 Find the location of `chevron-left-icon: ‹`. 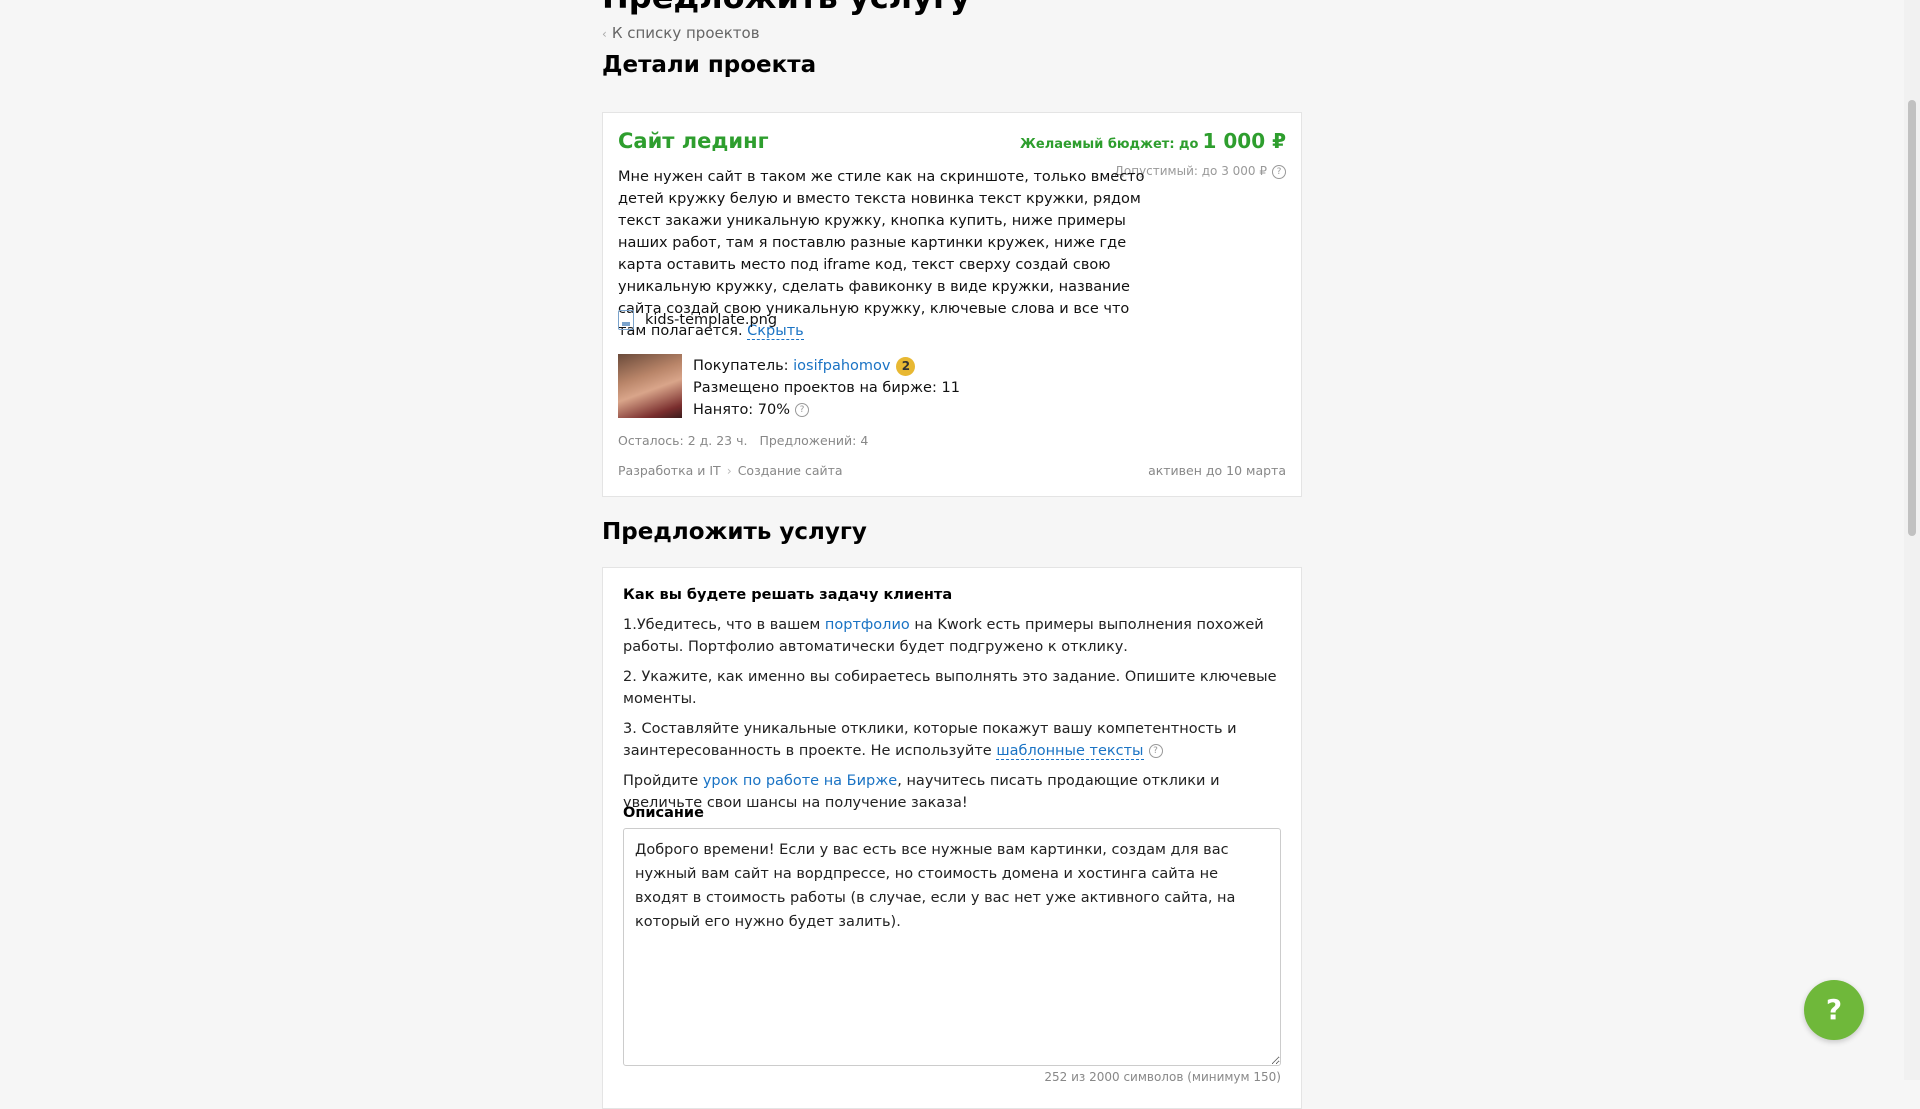

chevron-left-icon: ‹ is located at coordinates (604, 34).